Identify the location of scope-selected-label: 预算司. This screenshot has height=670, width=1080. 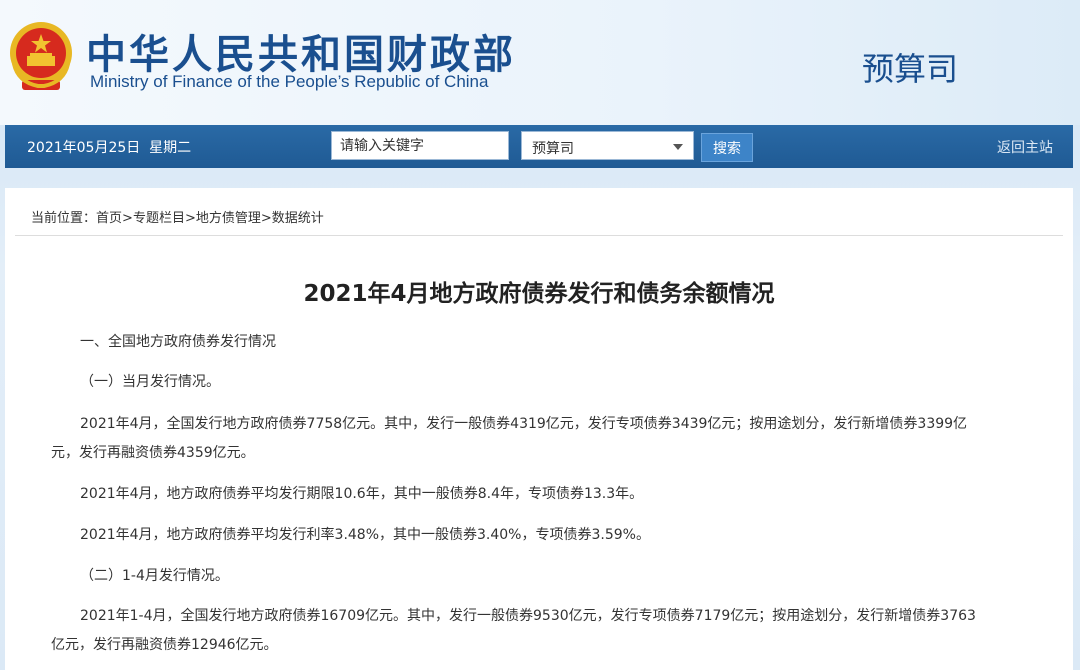
(553, 149).